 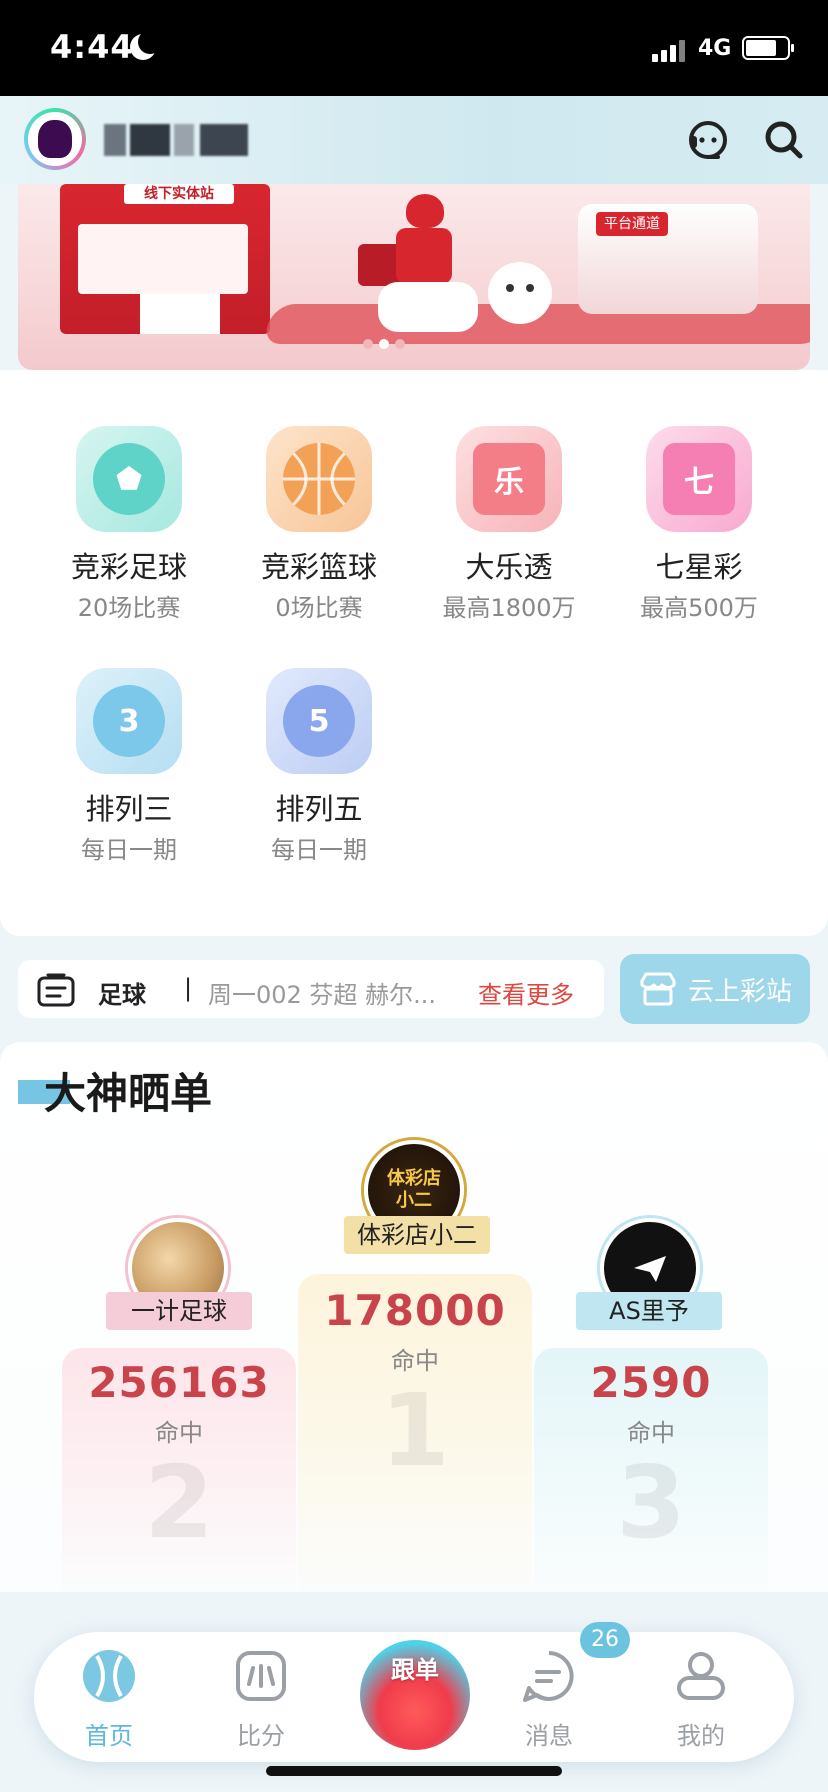 I want to click on tab-messages: 消息, so click(x=549, y=1699).